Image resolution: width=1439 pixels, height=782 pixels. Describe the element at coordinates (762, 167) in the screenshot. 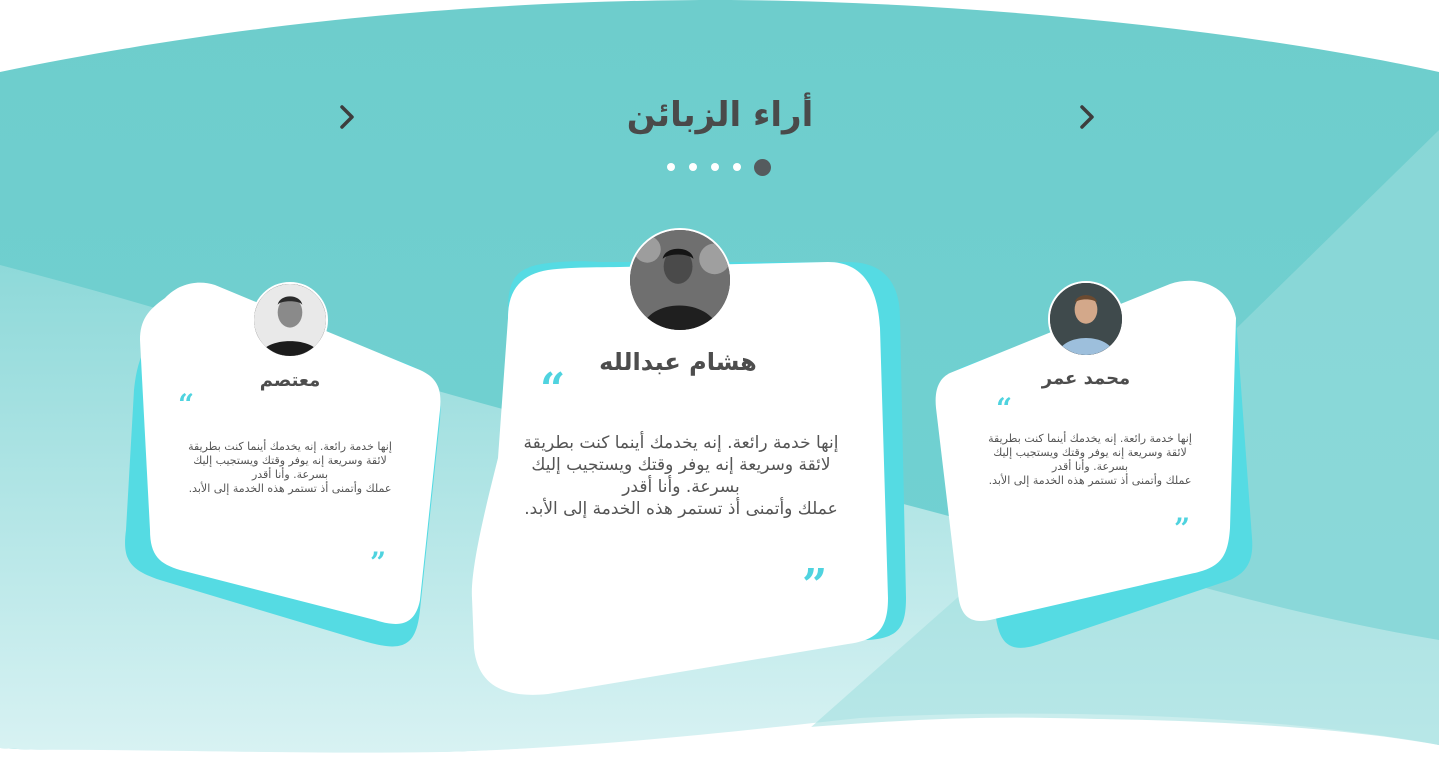

I see `carousel-dot-active` at that location.